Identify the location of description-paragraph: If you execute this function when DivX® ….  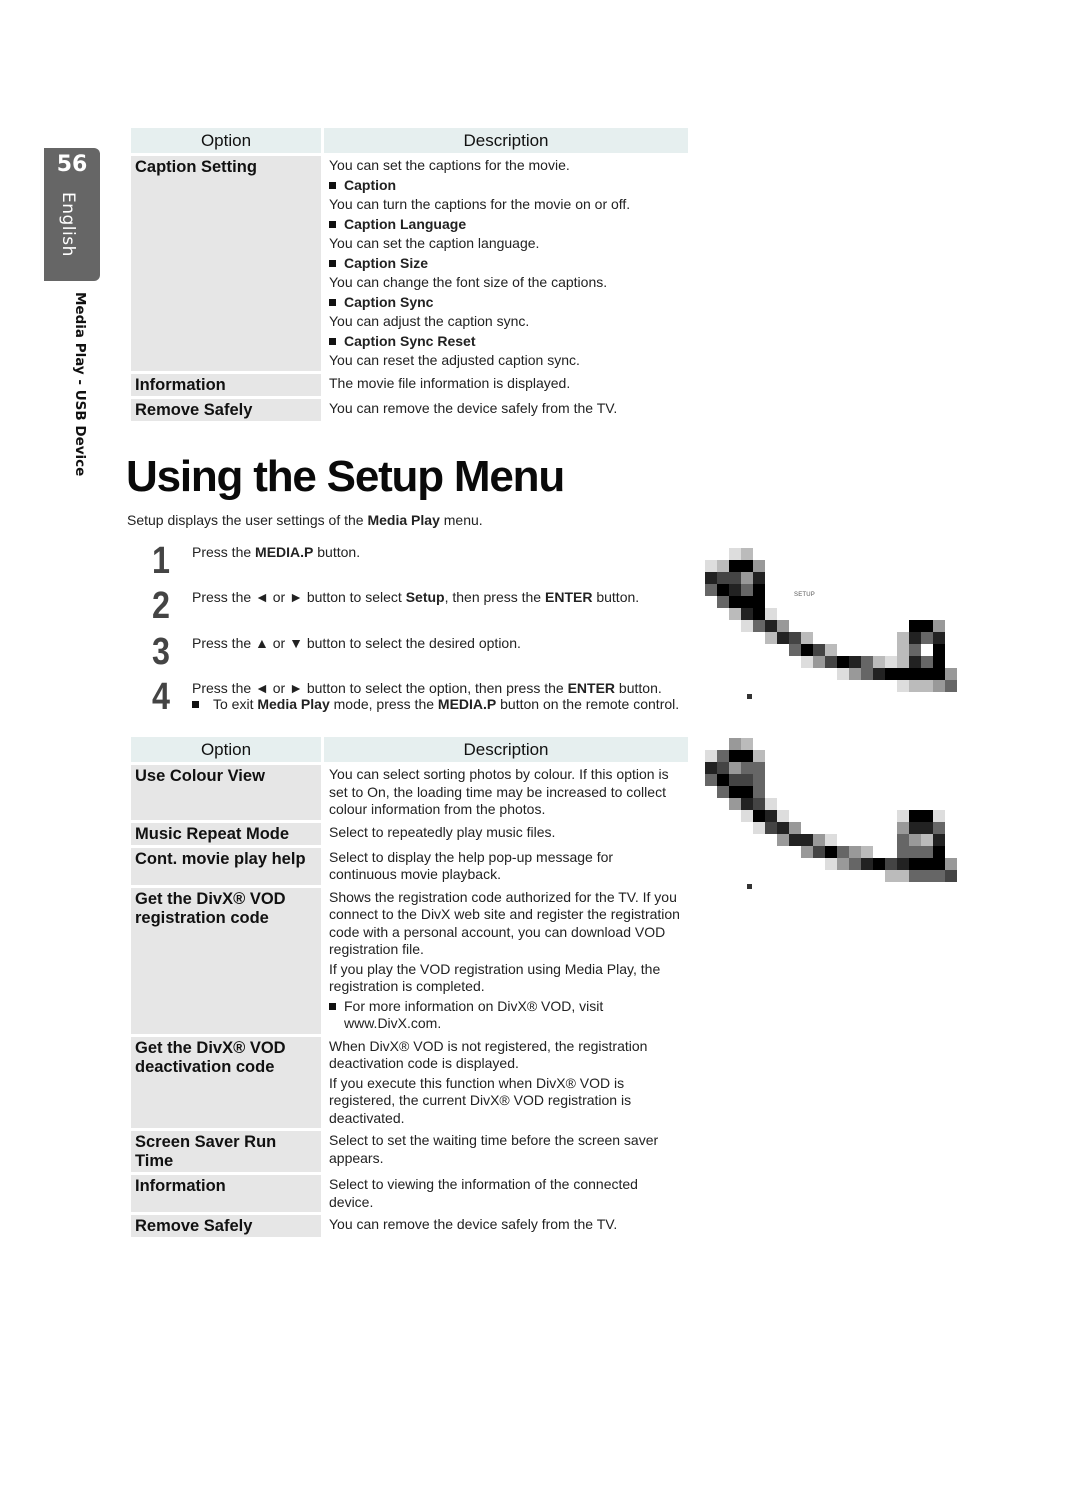
(480, 1100).